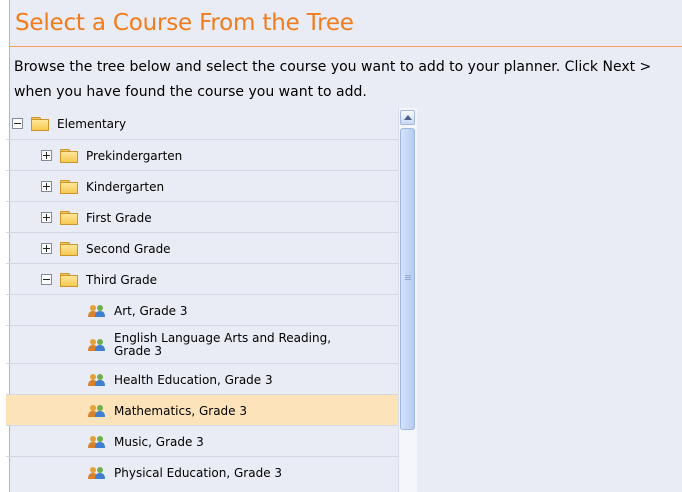 This screenshot has height=492, width=682. What do you see at coordinates (180, 410) in the screenshot?
I see `tree-node-label: Mathematics, Grade 3` at bounding box center [180, 410].